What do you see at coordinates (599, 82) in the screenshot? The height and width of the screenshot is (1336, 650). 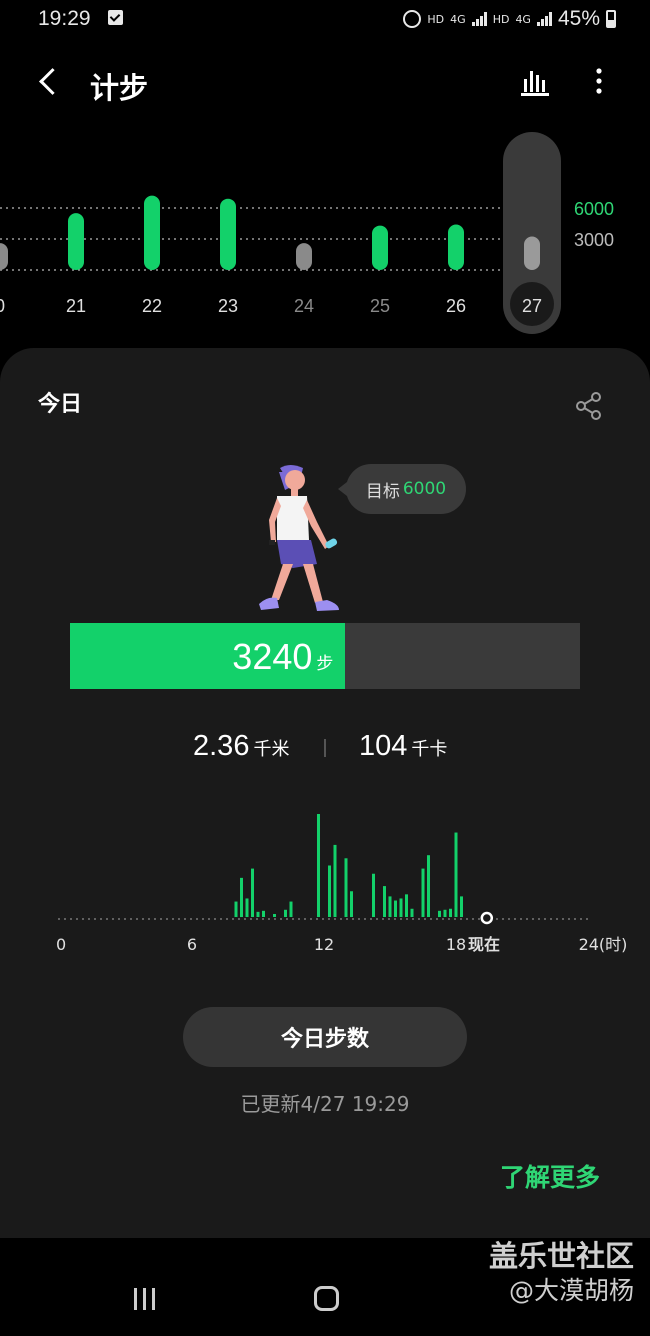 I see `more-options-icon` at bounding box center [599, 82].